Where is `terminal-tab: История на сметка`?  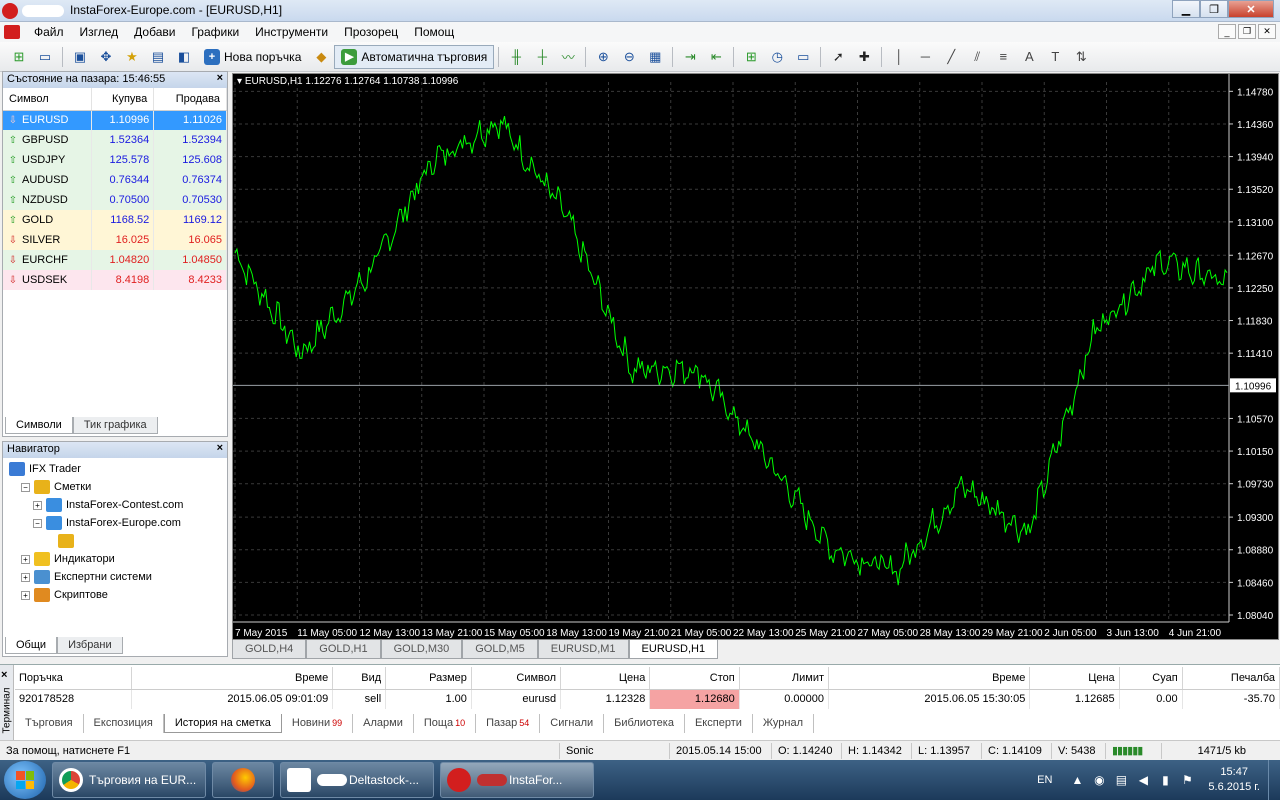
terminal-tab: История на сметка is located at coordinates (222, 723).